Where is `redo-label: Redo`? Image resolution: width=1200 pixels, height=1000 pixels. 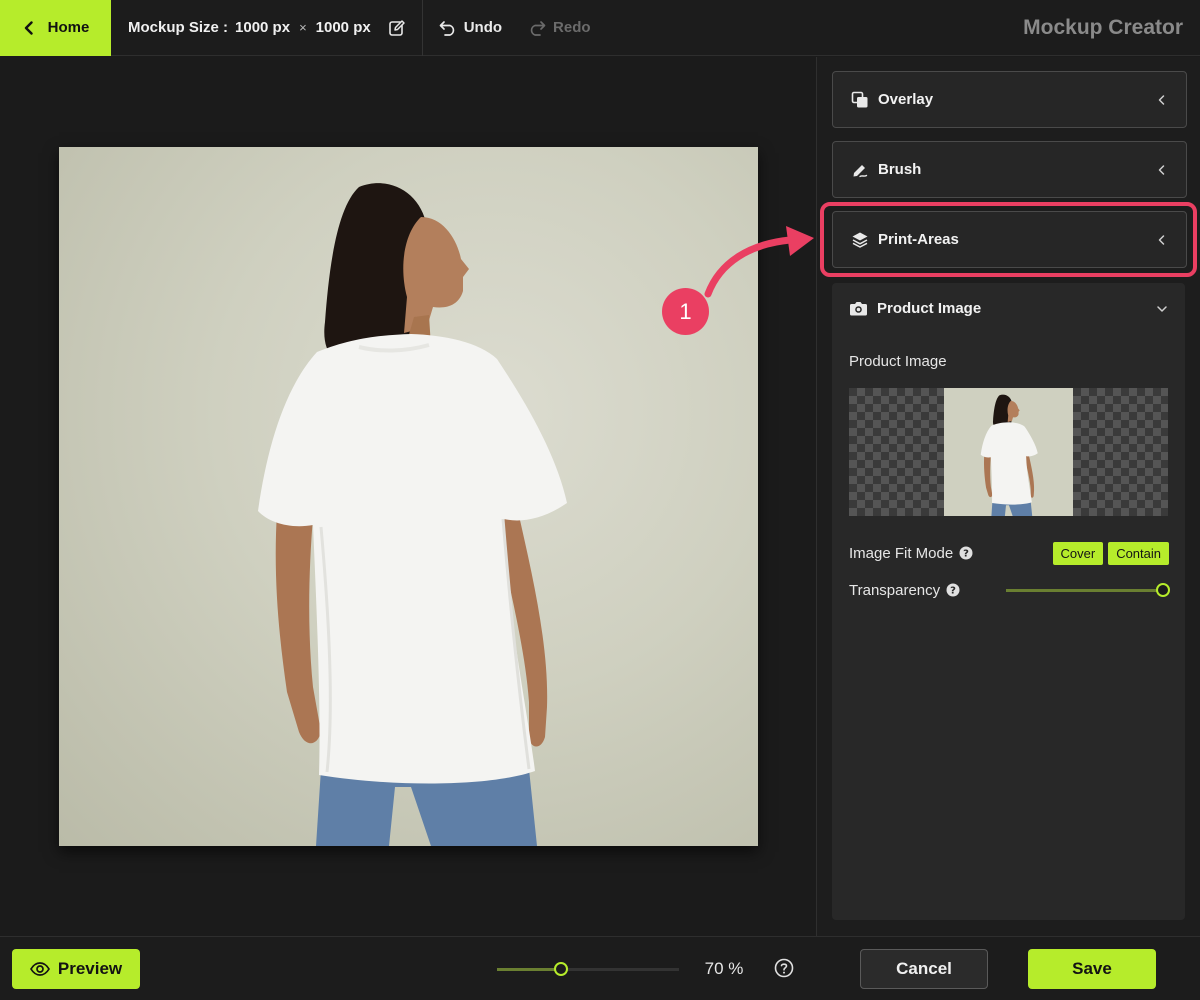
redo-label: Redo is located at coordinates (572, 27).